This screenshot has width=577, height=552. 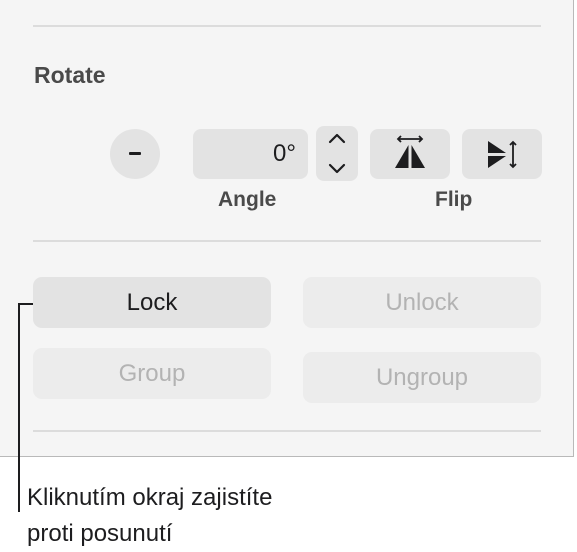 I want to click on flip-vertical-button, so click(x=502, y=154).